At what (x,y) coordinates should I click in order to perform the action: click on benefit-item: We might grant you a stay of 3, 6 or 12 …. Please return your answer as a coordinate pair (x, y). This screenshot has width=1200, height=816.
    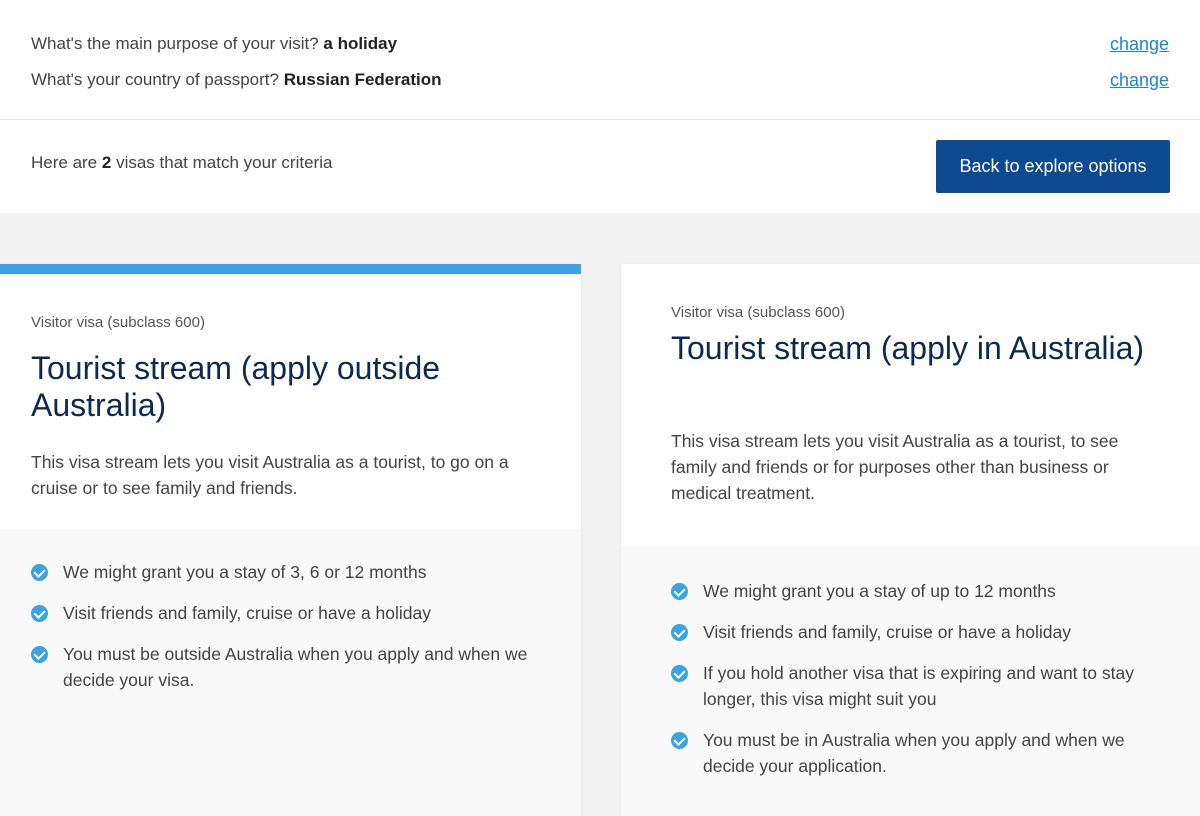
    Looking at the image, I should click on (281, 572).